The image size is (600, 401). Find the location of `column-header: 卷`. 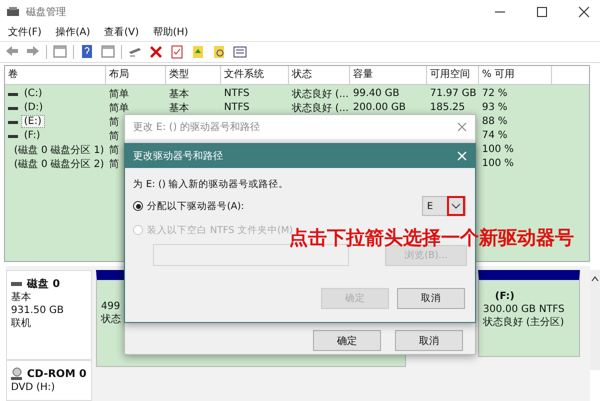

column-header: 卷 is located at coordinates (55, 75).